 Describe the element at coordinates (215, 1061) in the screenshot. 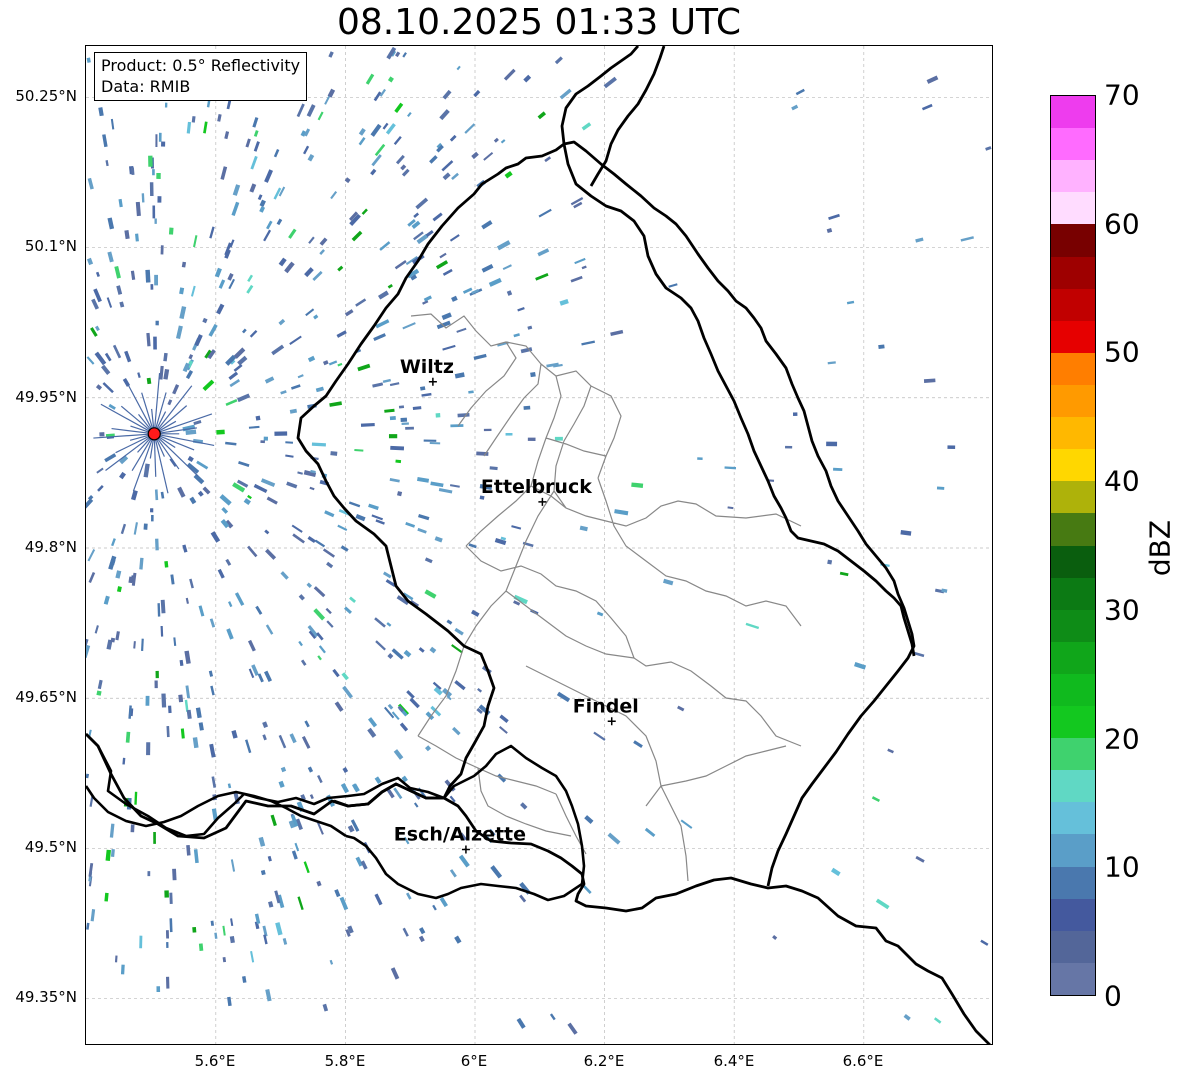

I see `lon-label: 5.6°E` at that location.